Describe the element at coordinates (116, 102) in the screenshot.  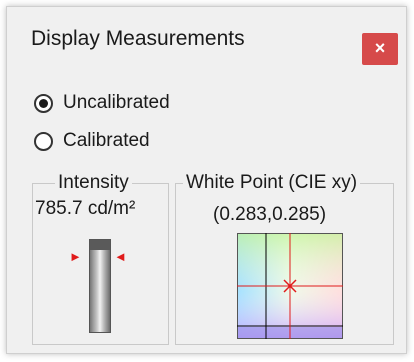
I see `radio-label-uncalibrated: Uncalibrated` at that location.